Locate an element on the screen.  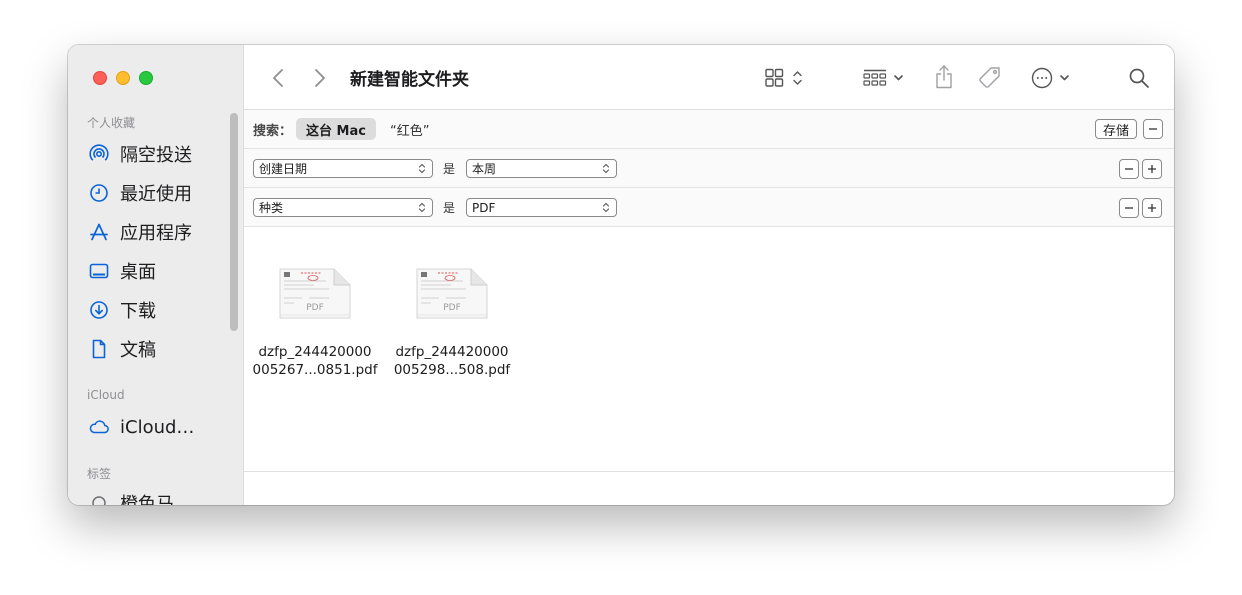
close-window-button is located at coordinates (100, 78).